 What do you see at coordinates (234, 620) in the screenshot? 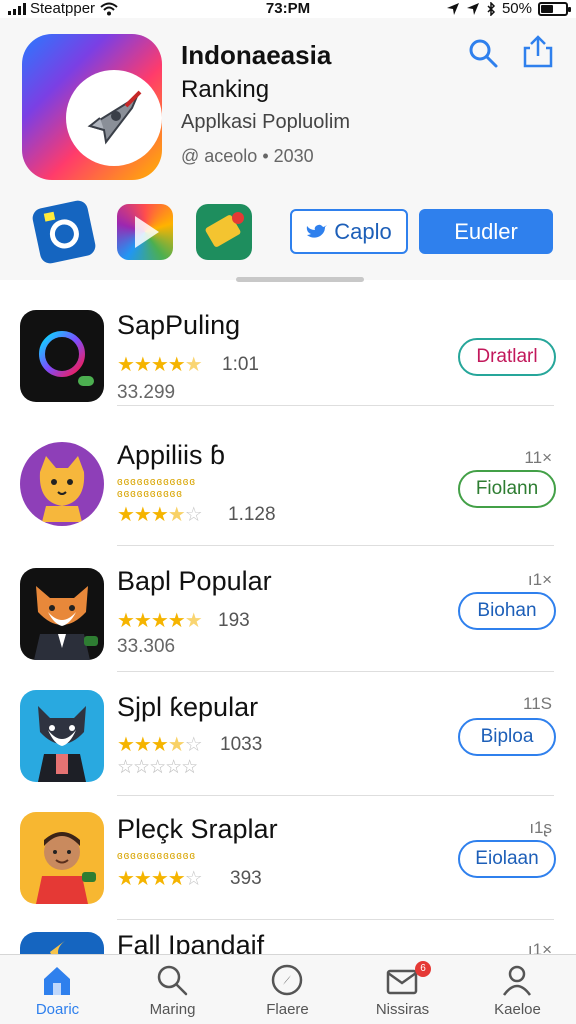
I see `rating-count: 193` at bounding box center [234, 620].